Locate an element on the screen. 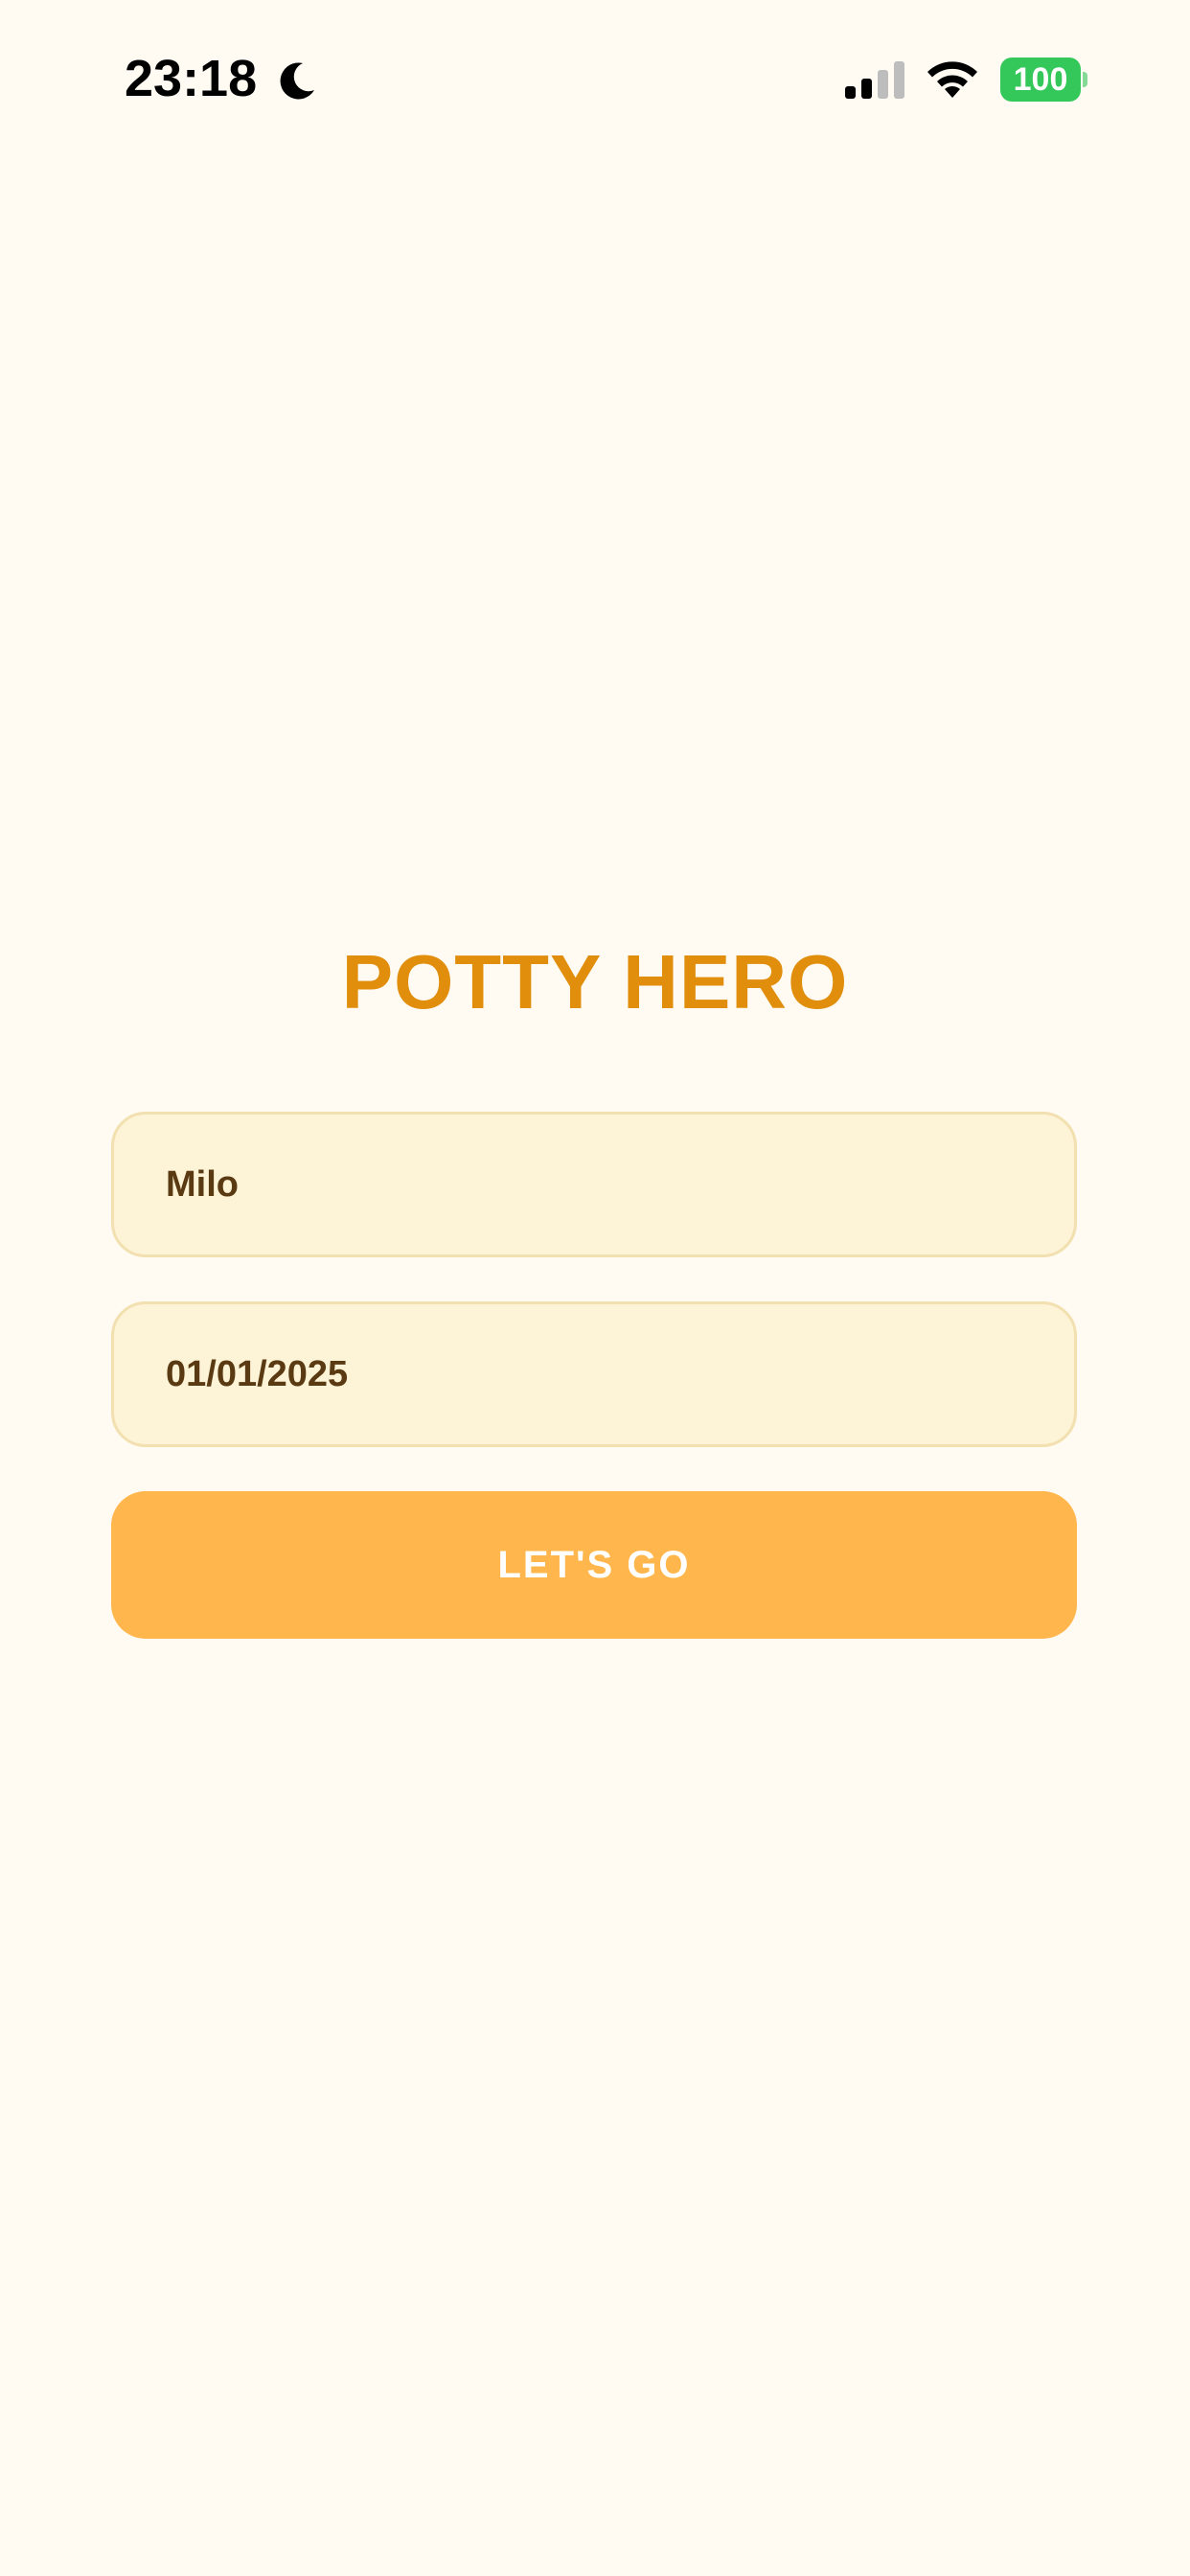  birth-date-input is located at coordinates (594, 1374).